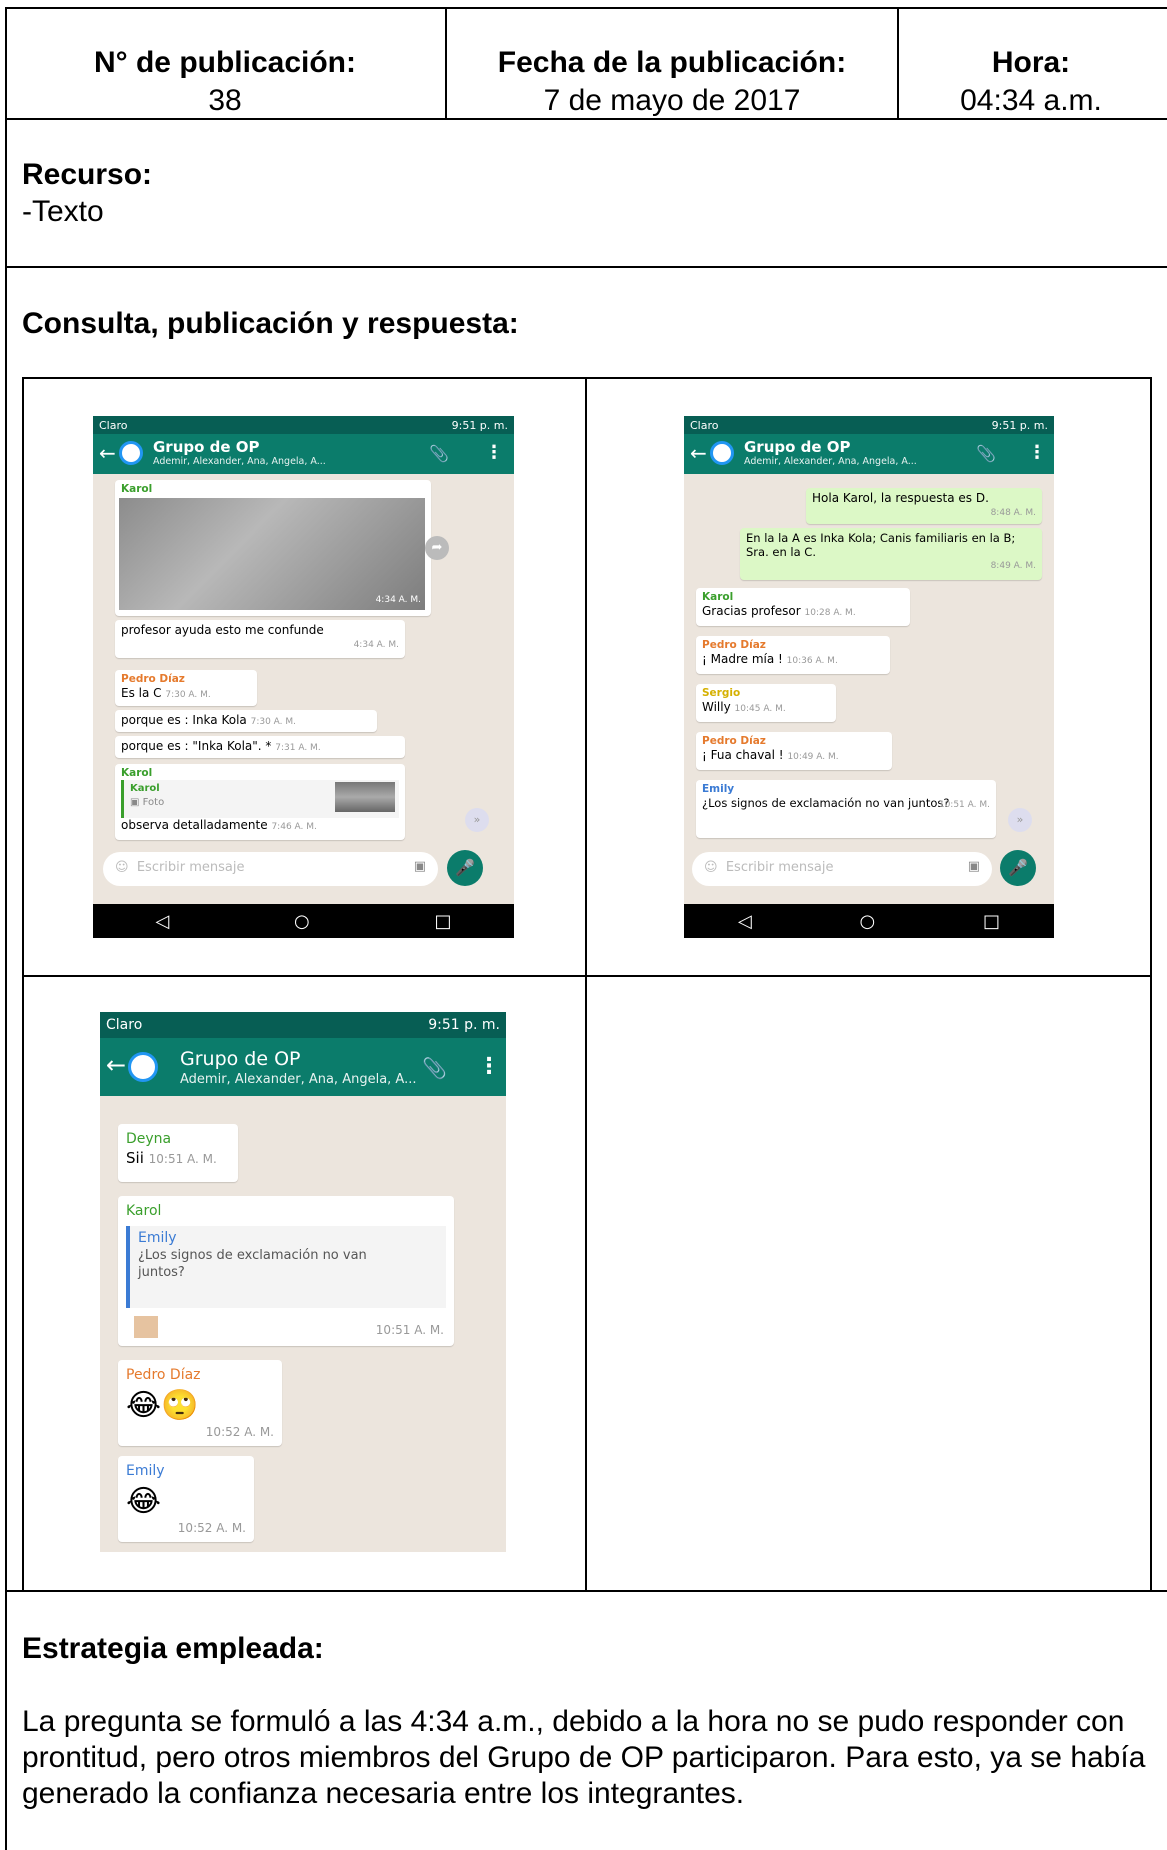  Describe the element at coordinates (186, 1499) in the screenshot. I see `message-emoji: Emily 😂 10:52 A. M.` at that location.